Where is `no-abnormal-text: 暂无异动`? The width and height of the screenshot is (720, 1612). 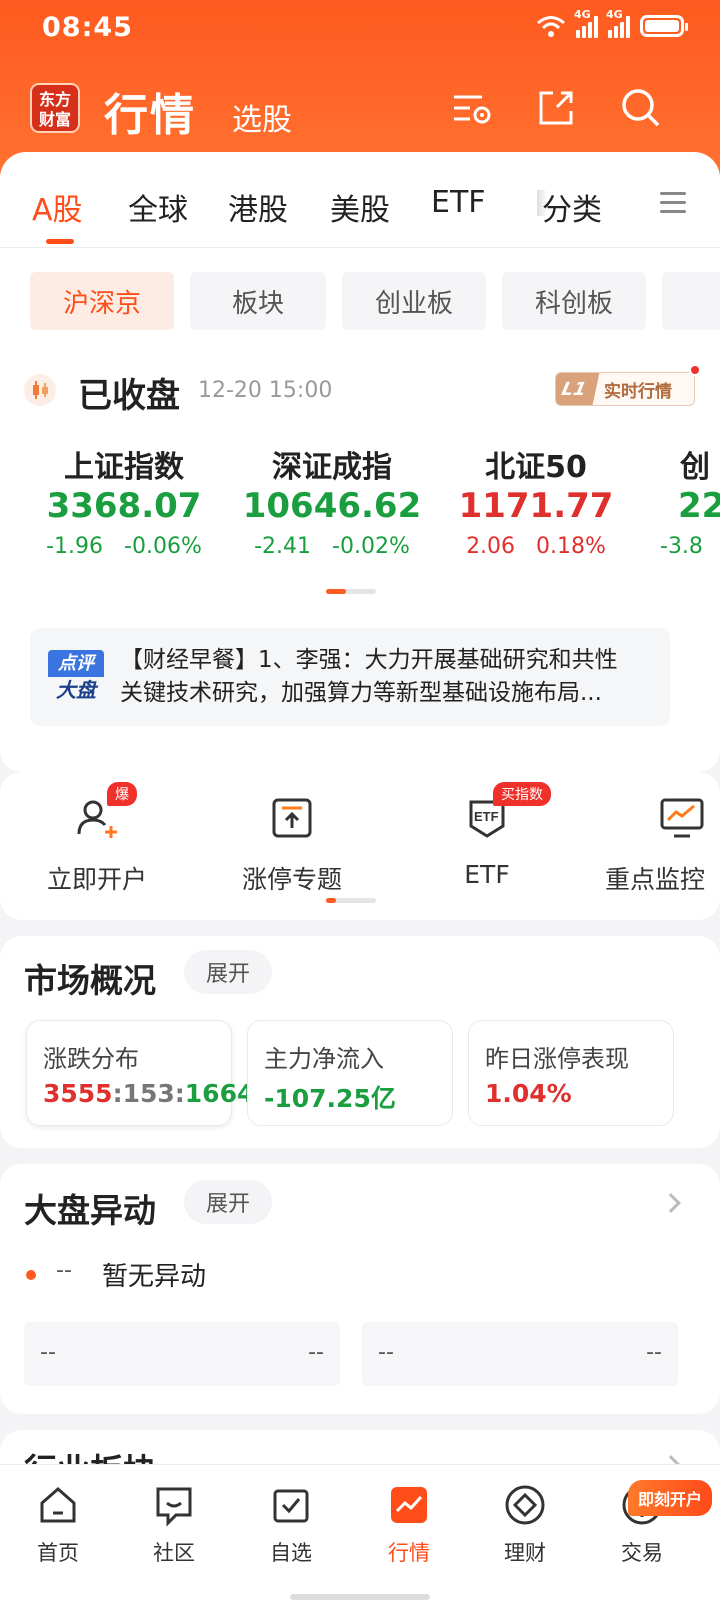 no-abnormal-text: 暂无异动 is located at coordinates (154, 1277).